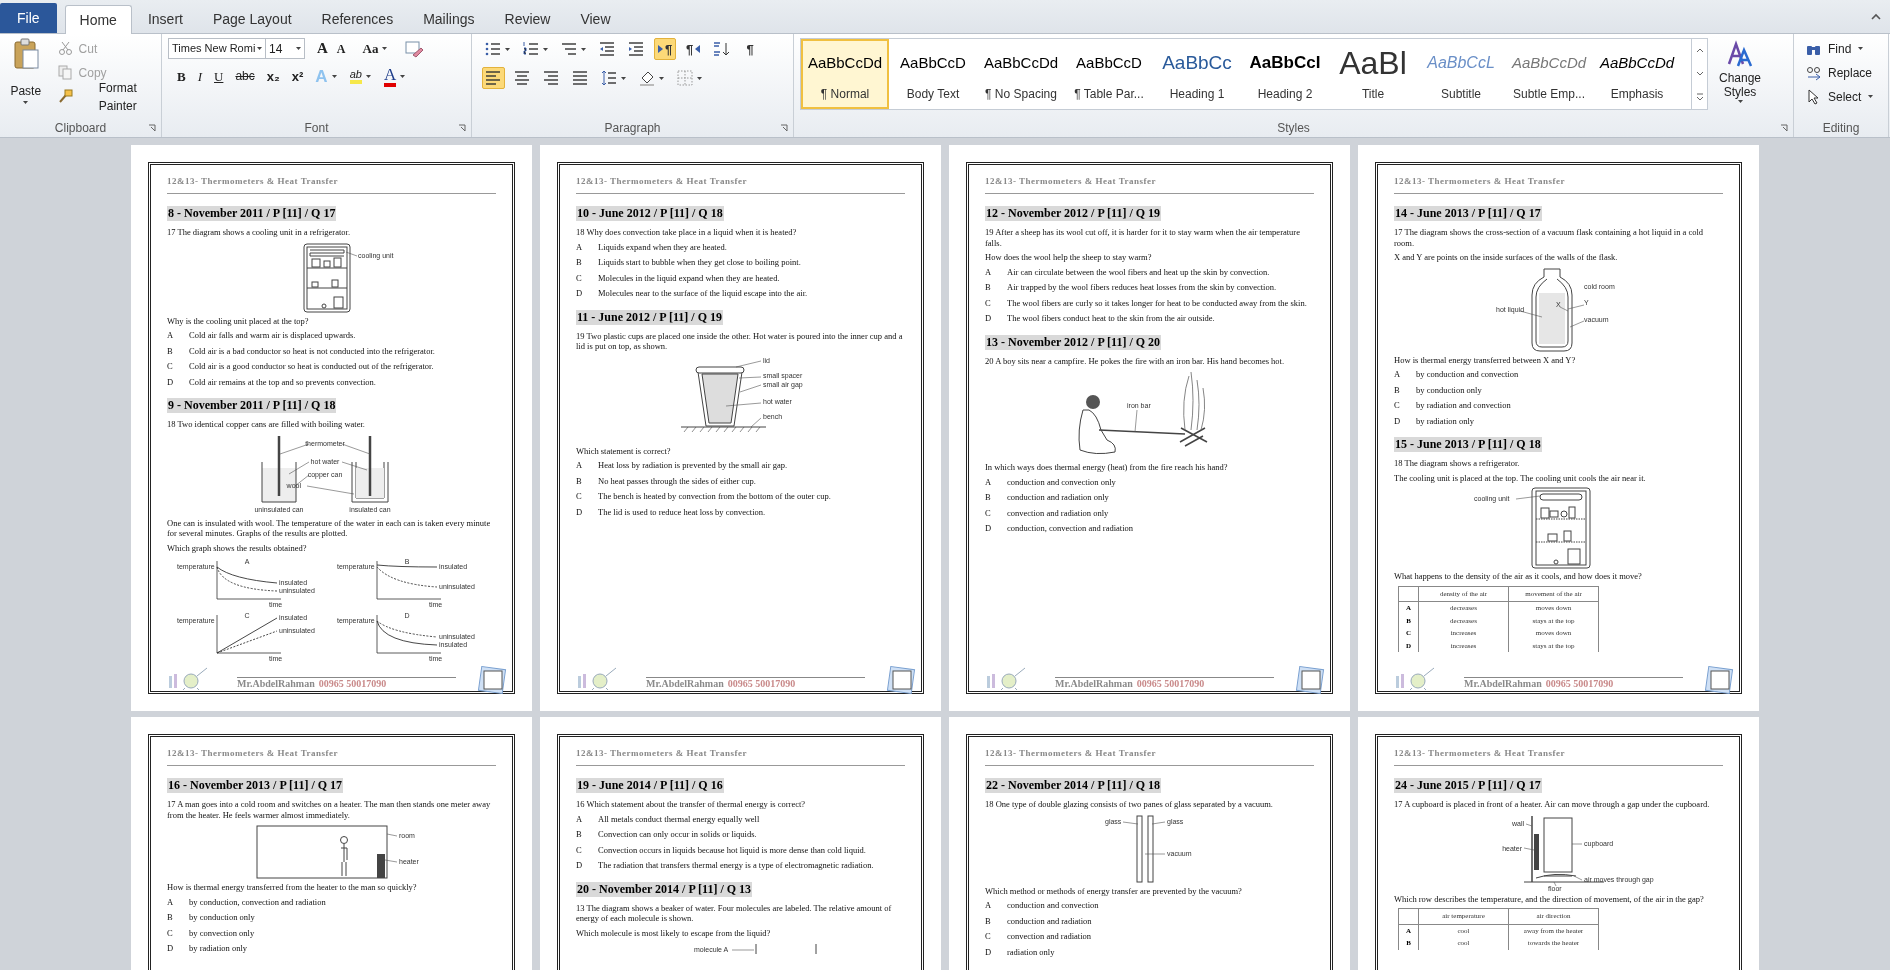 The image size is (1890, 970). Describe the element at coordinates (1461, 74) in the screenshot. I see `style-option: AaBbCcL Subtitle` at that location.